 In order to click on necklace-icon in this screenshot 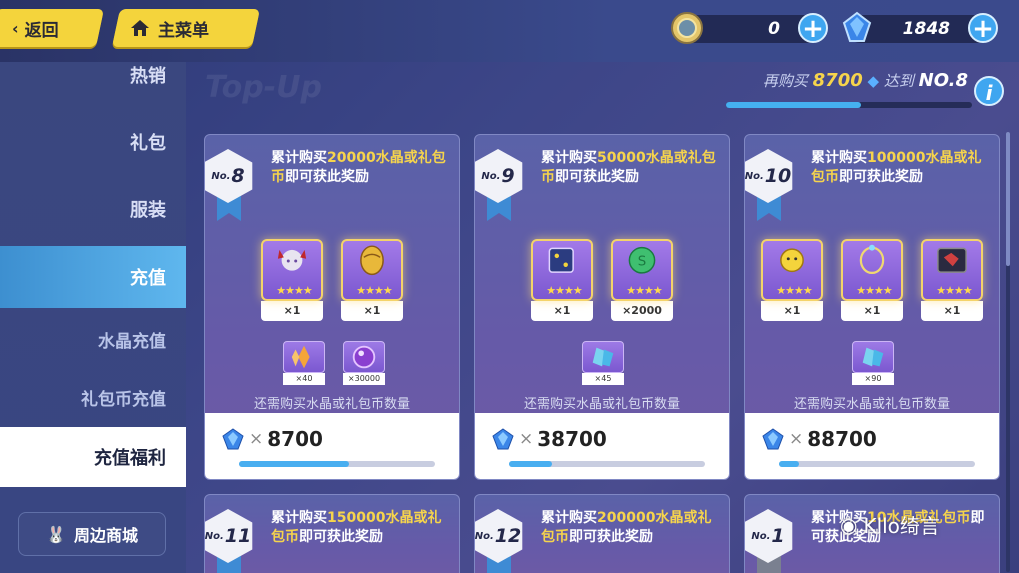, I will do `click(872, 259)`.